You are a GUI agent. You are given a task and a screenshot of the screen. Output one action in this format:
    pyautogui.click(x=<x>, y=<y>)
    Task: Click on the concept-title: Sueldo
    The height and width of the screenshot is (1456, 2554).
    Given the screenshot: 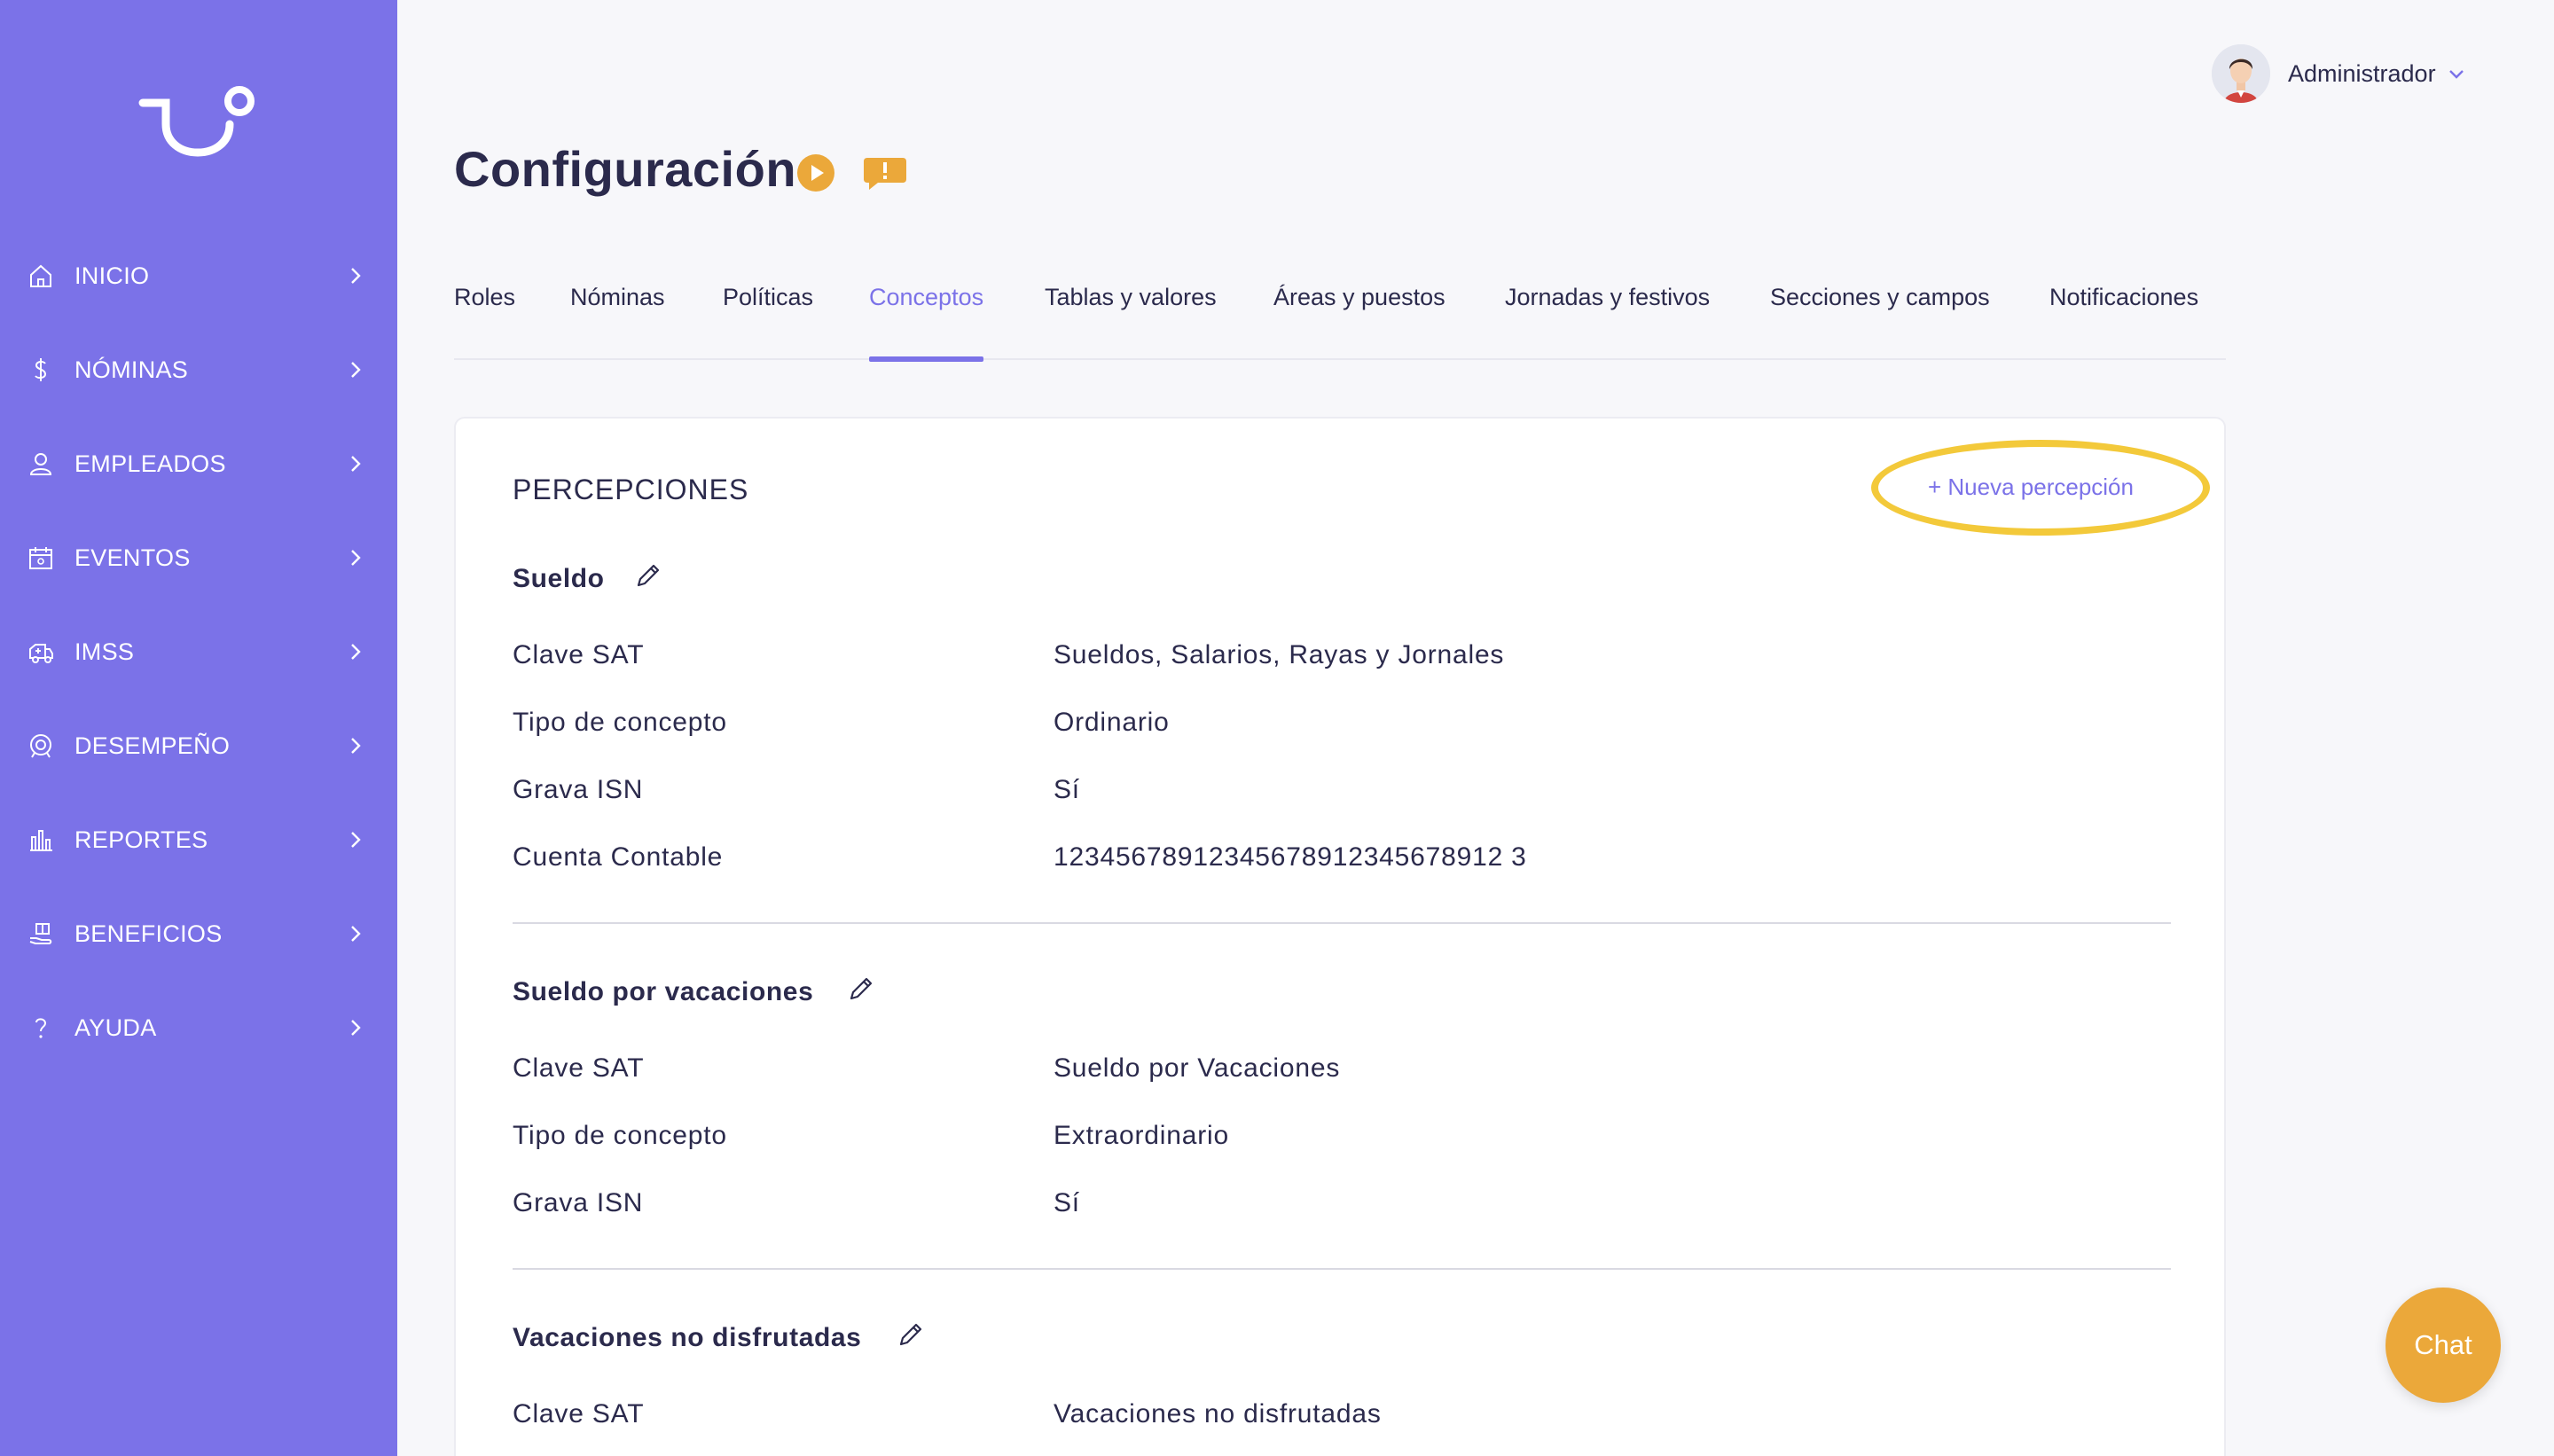 What is the action you would take?
    pyautogui.click(x=559, y=578)
    